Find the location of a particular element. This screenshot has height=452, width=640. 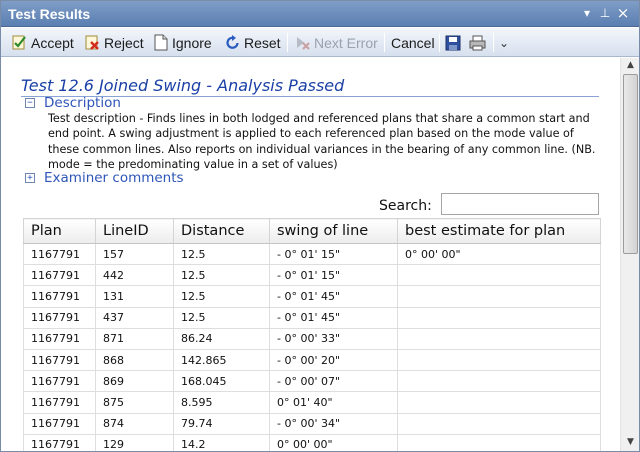

cell-lineid: 874 is located at coordinates (134, 423).